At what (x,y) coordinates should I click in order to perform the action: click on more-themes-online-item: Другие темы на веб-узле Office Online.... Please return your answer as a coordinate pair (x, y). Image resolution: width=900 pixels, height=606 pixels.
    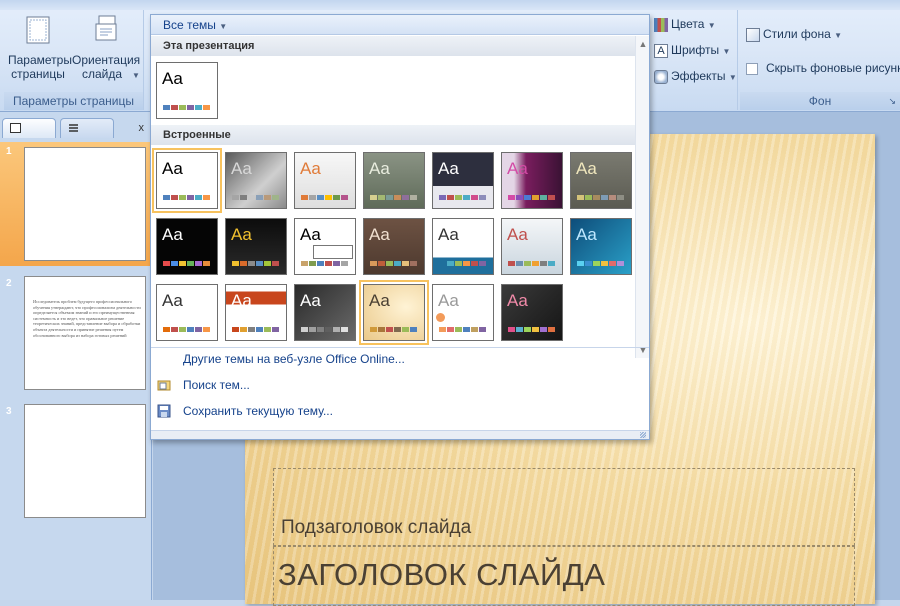
    Looking at the image, I should click on (400, 359).